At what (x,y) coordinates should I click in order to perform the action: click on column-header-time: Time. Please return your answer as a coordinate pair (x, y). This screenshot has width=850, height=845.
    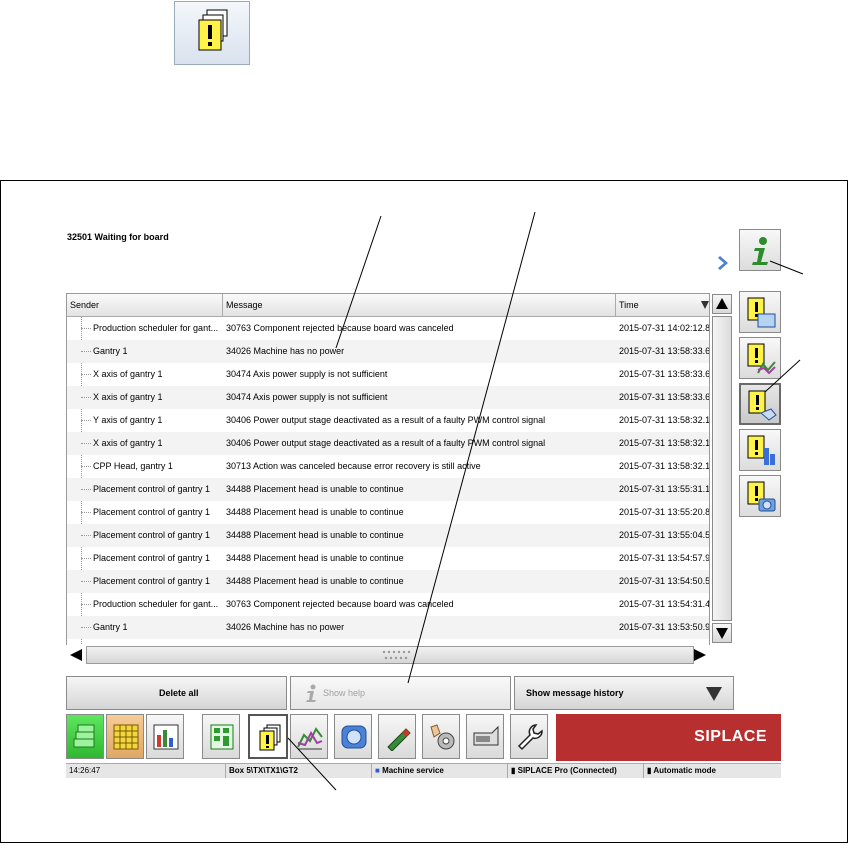
    Looking at the image, I should click on (662, 305).